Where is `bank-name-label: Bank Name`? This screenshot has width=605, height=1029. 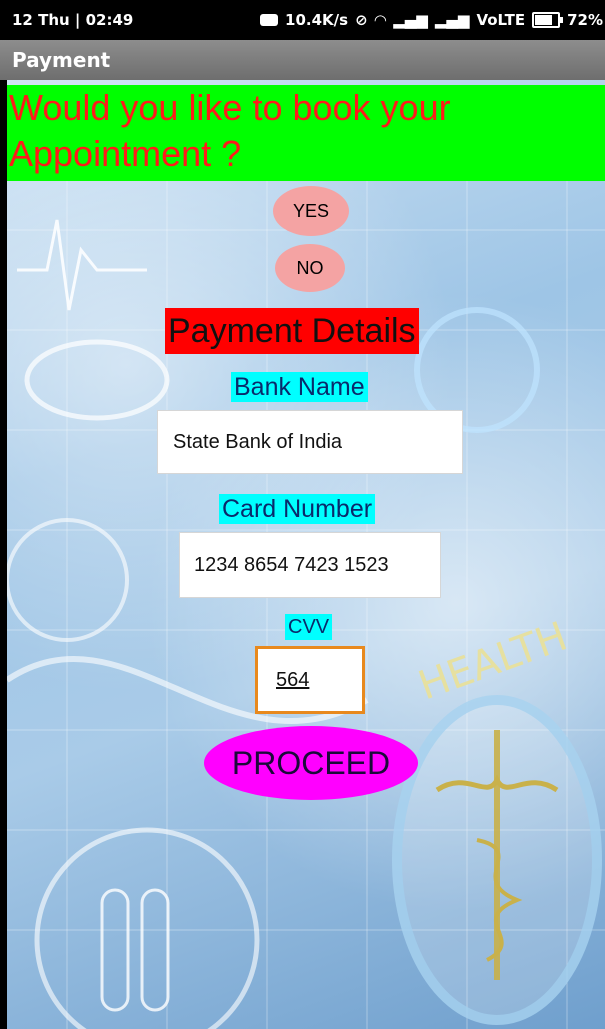
bank-name-label: Bank Name is located at coordinates (299, 387).